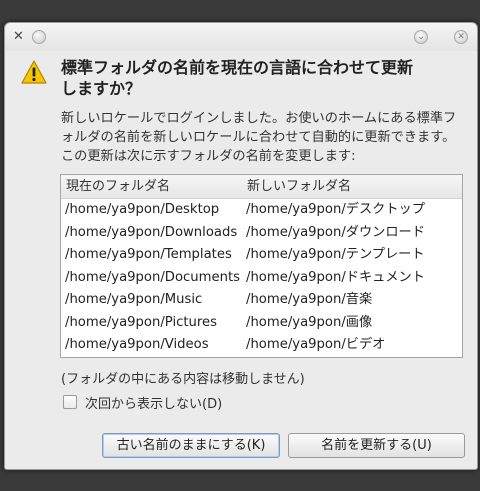  Describe the element at coordinates (151, 186) in the screenshot. I see `column-header-current: 現在のフォルダ名` at that location.